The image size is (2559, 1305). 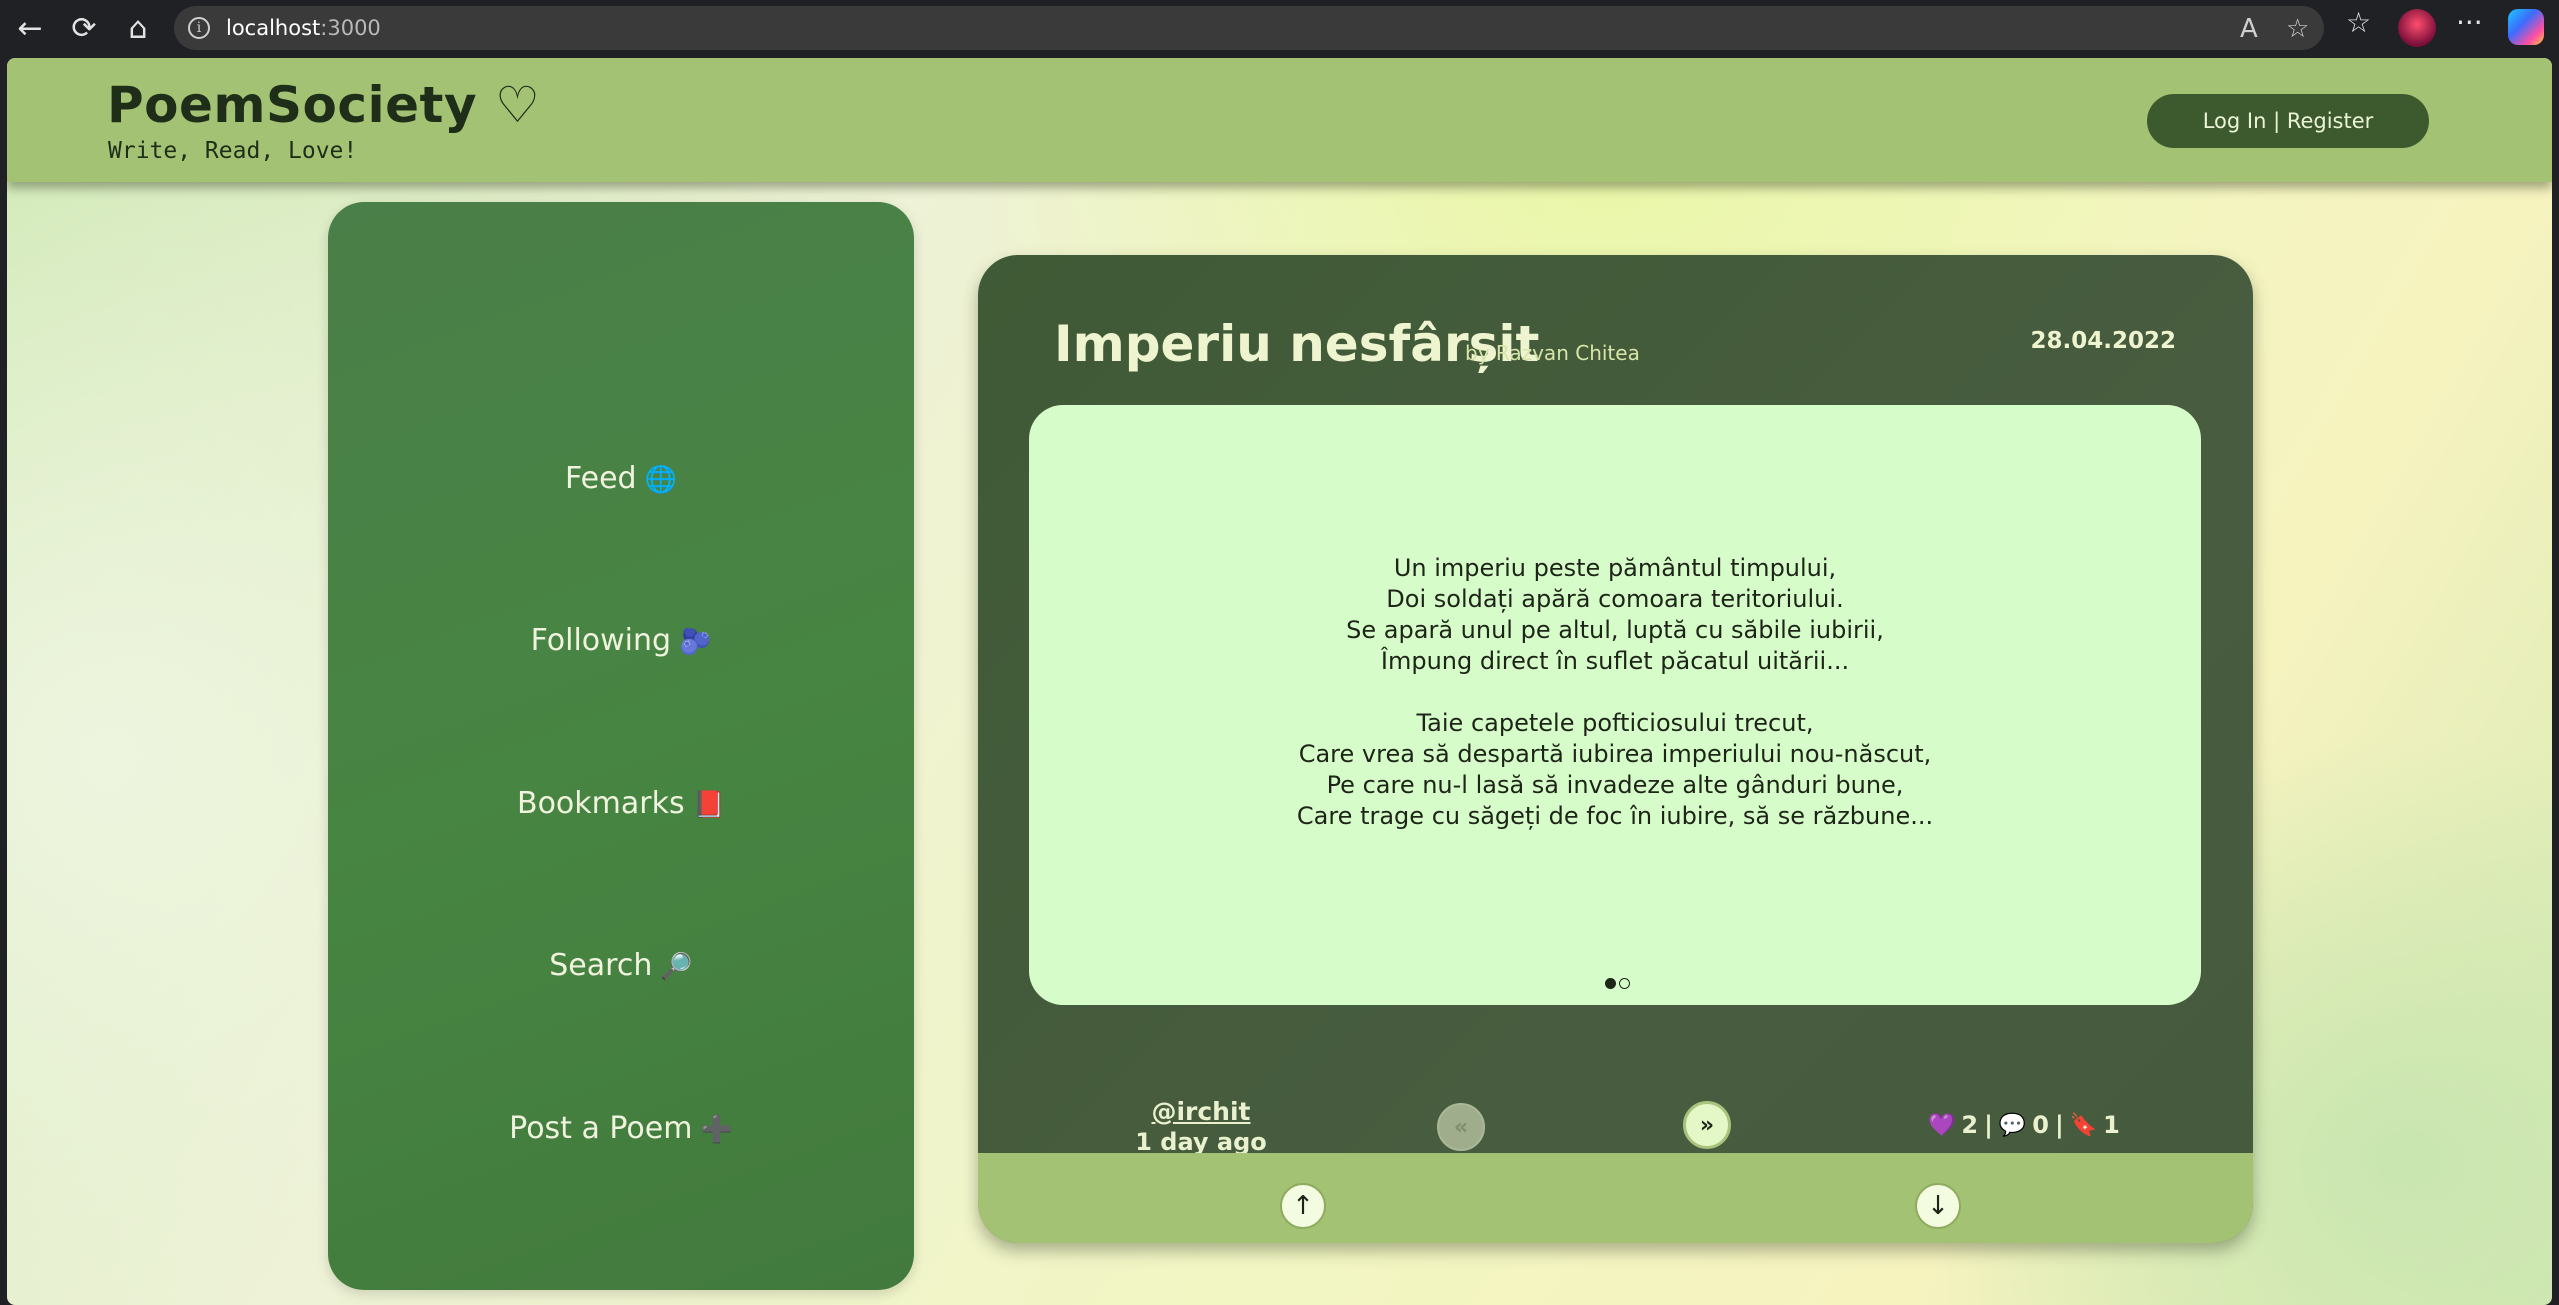 I want to click on sidebar-item-label: Following, so click(x=601, y=640).